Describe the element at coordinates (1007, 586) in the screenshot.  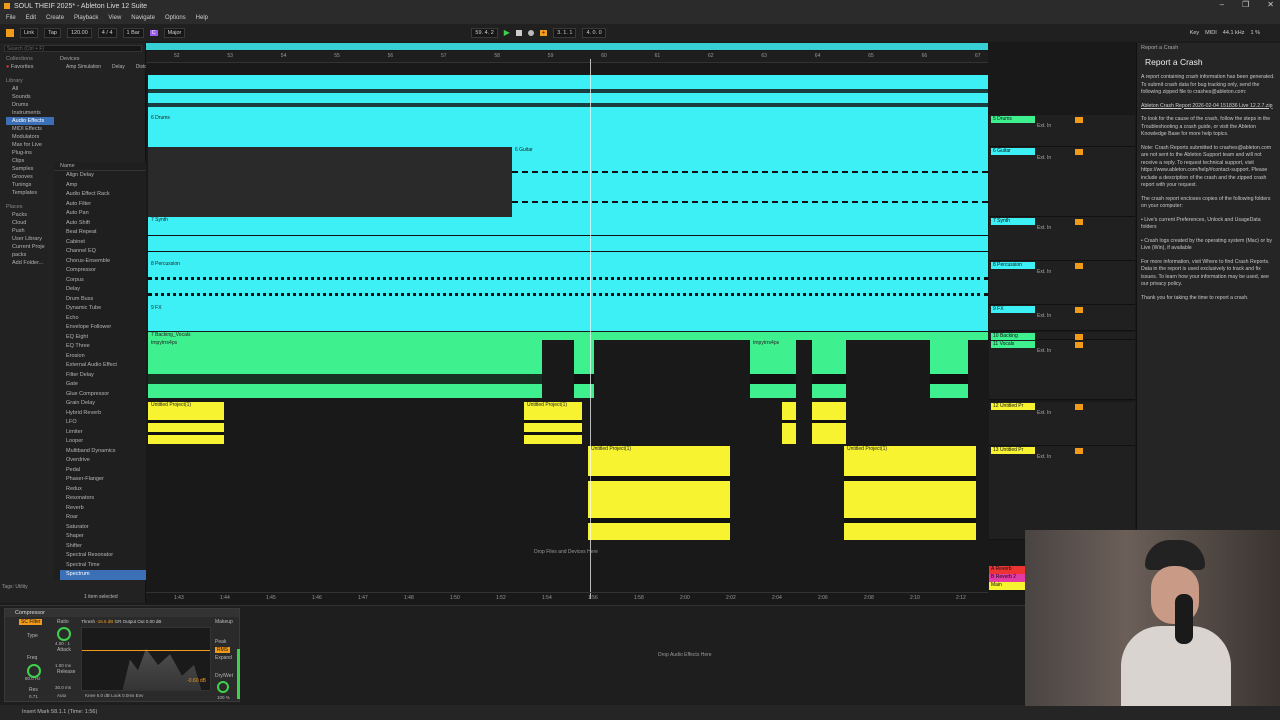
I see `main-track: Main` at that location.